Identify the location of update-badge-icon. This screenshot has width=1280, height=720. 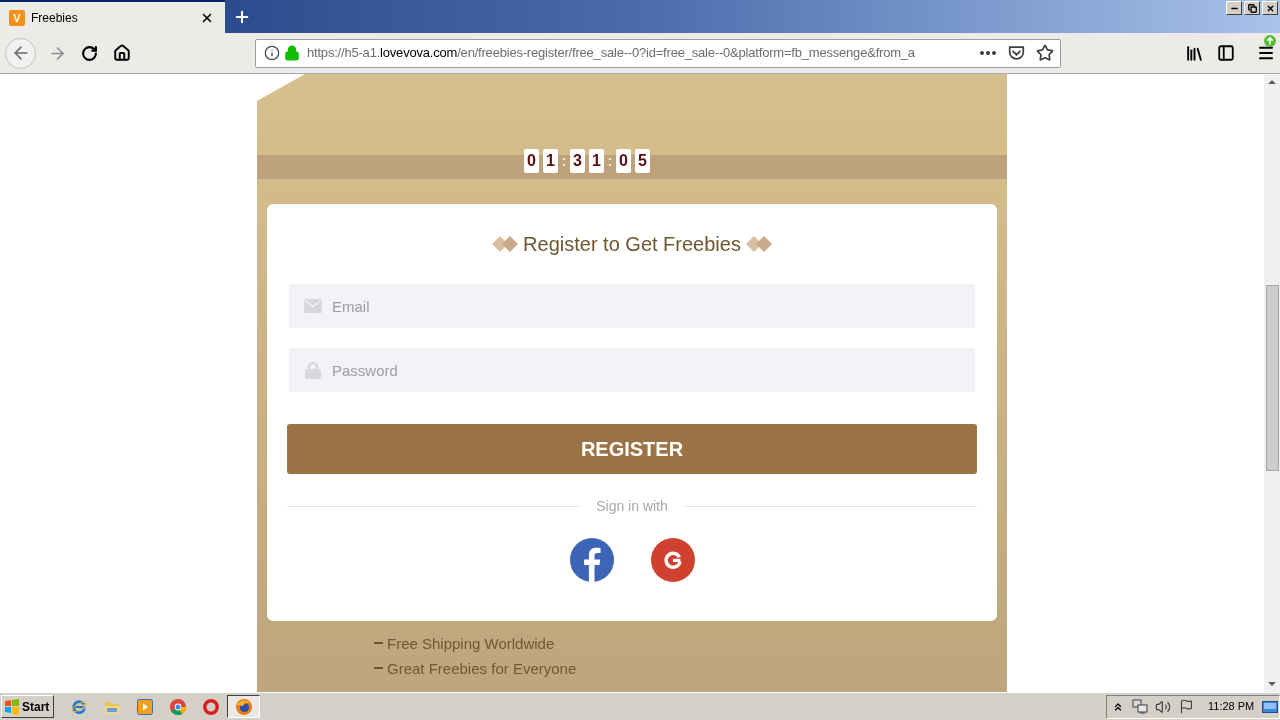
(1270, 41).